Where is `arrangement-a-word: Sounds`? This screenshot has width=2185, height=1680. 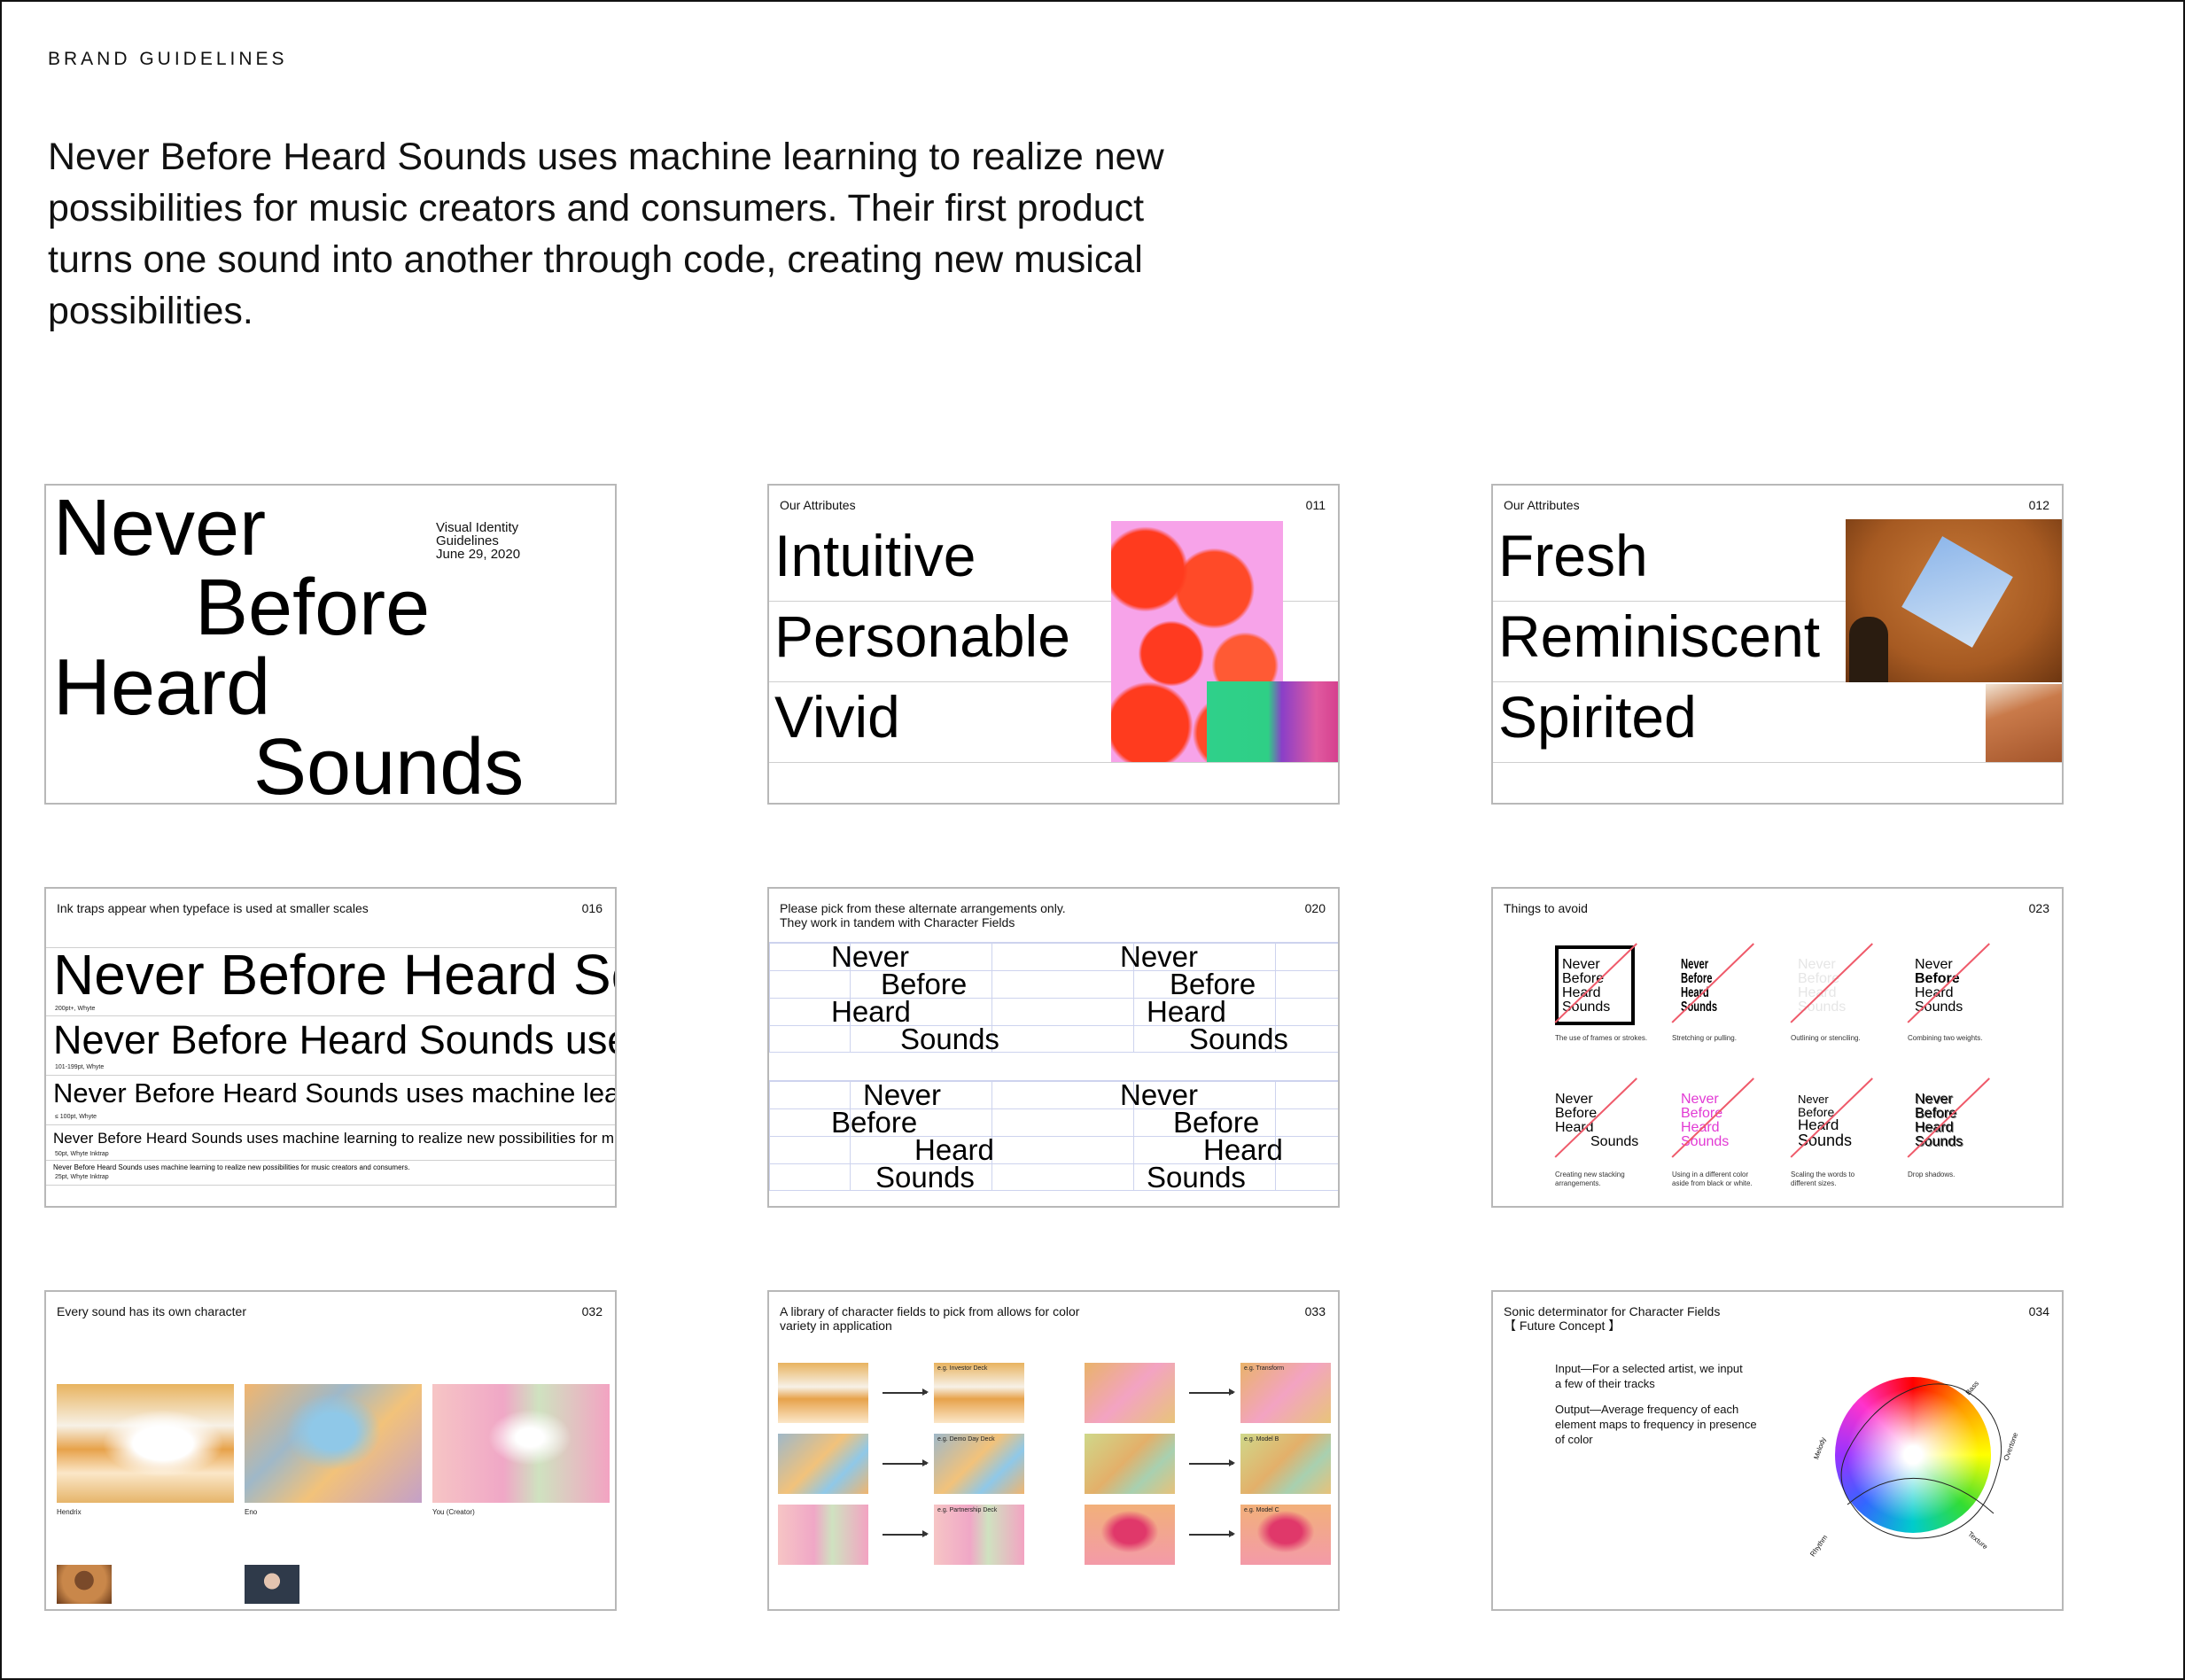
arrangement-a-word: Sounds is located at coordinates (950, 1039).